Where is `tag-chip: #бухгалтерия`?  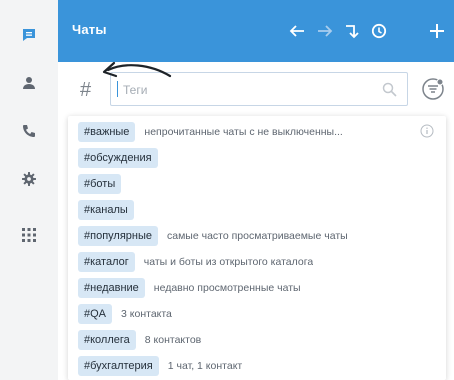
tag-chip: #бухгалтерия is located at coordinates (118, 366).